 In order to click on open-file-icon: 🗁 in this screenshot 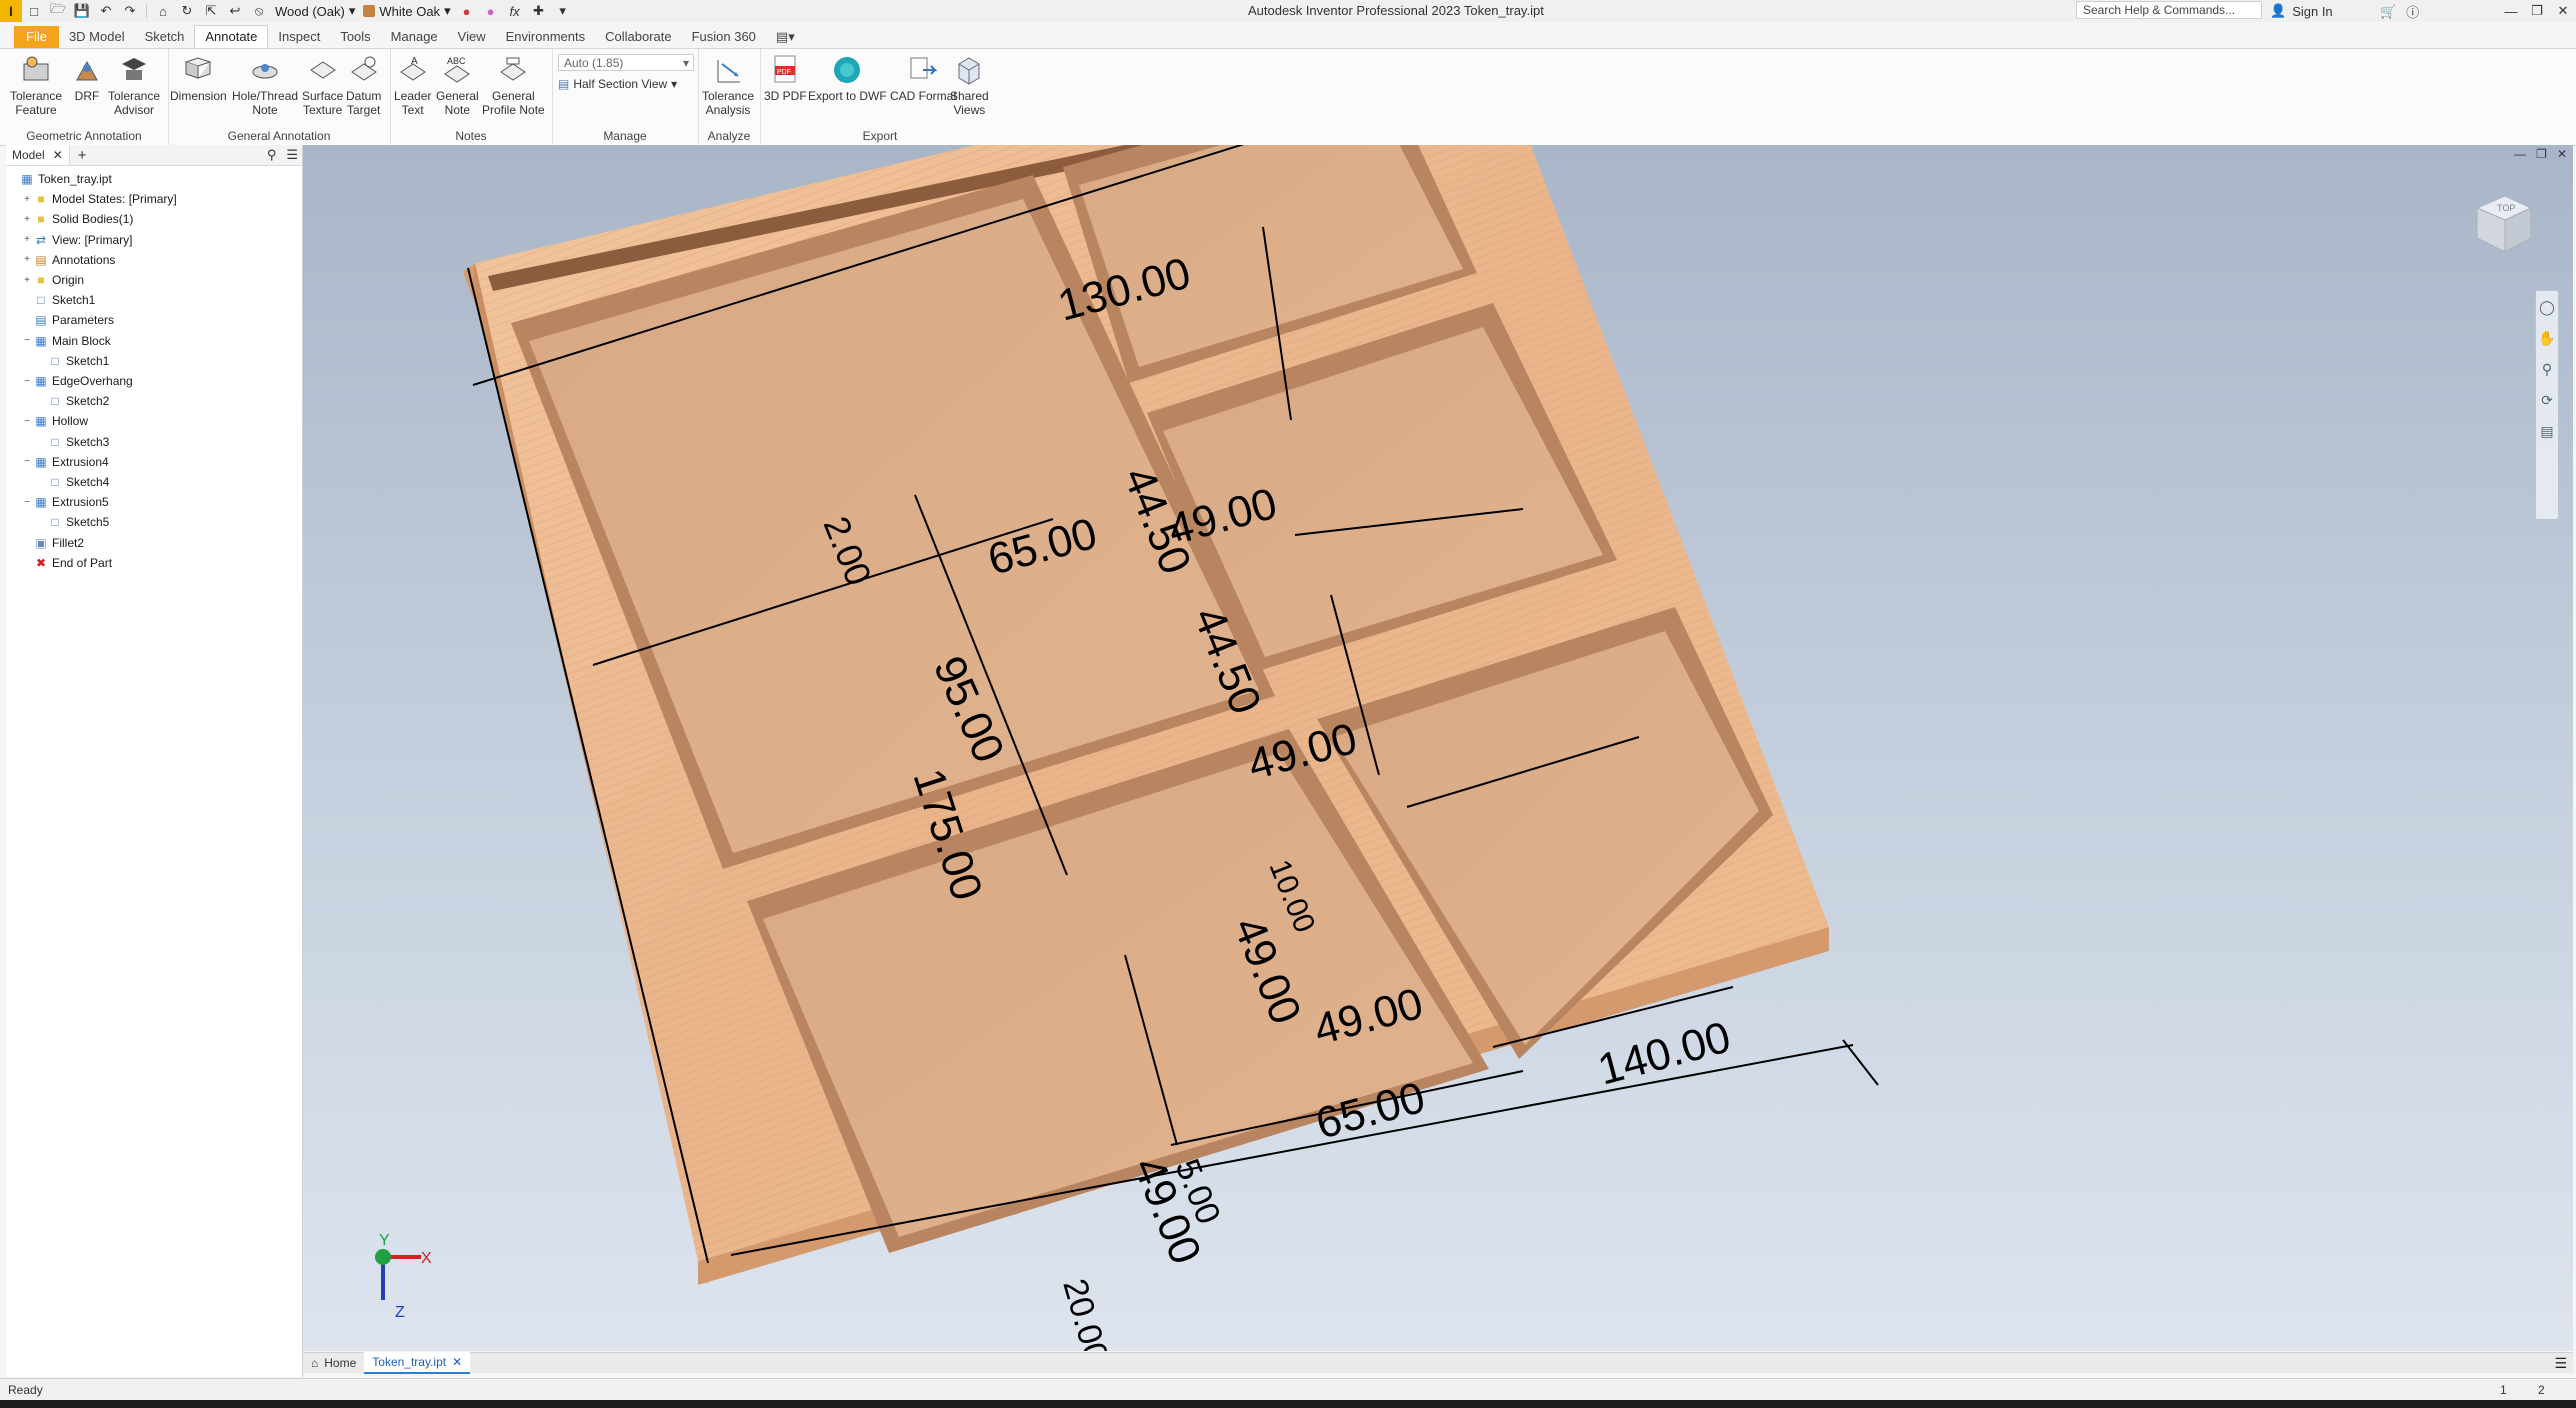, I will do `click(58, 10)`.